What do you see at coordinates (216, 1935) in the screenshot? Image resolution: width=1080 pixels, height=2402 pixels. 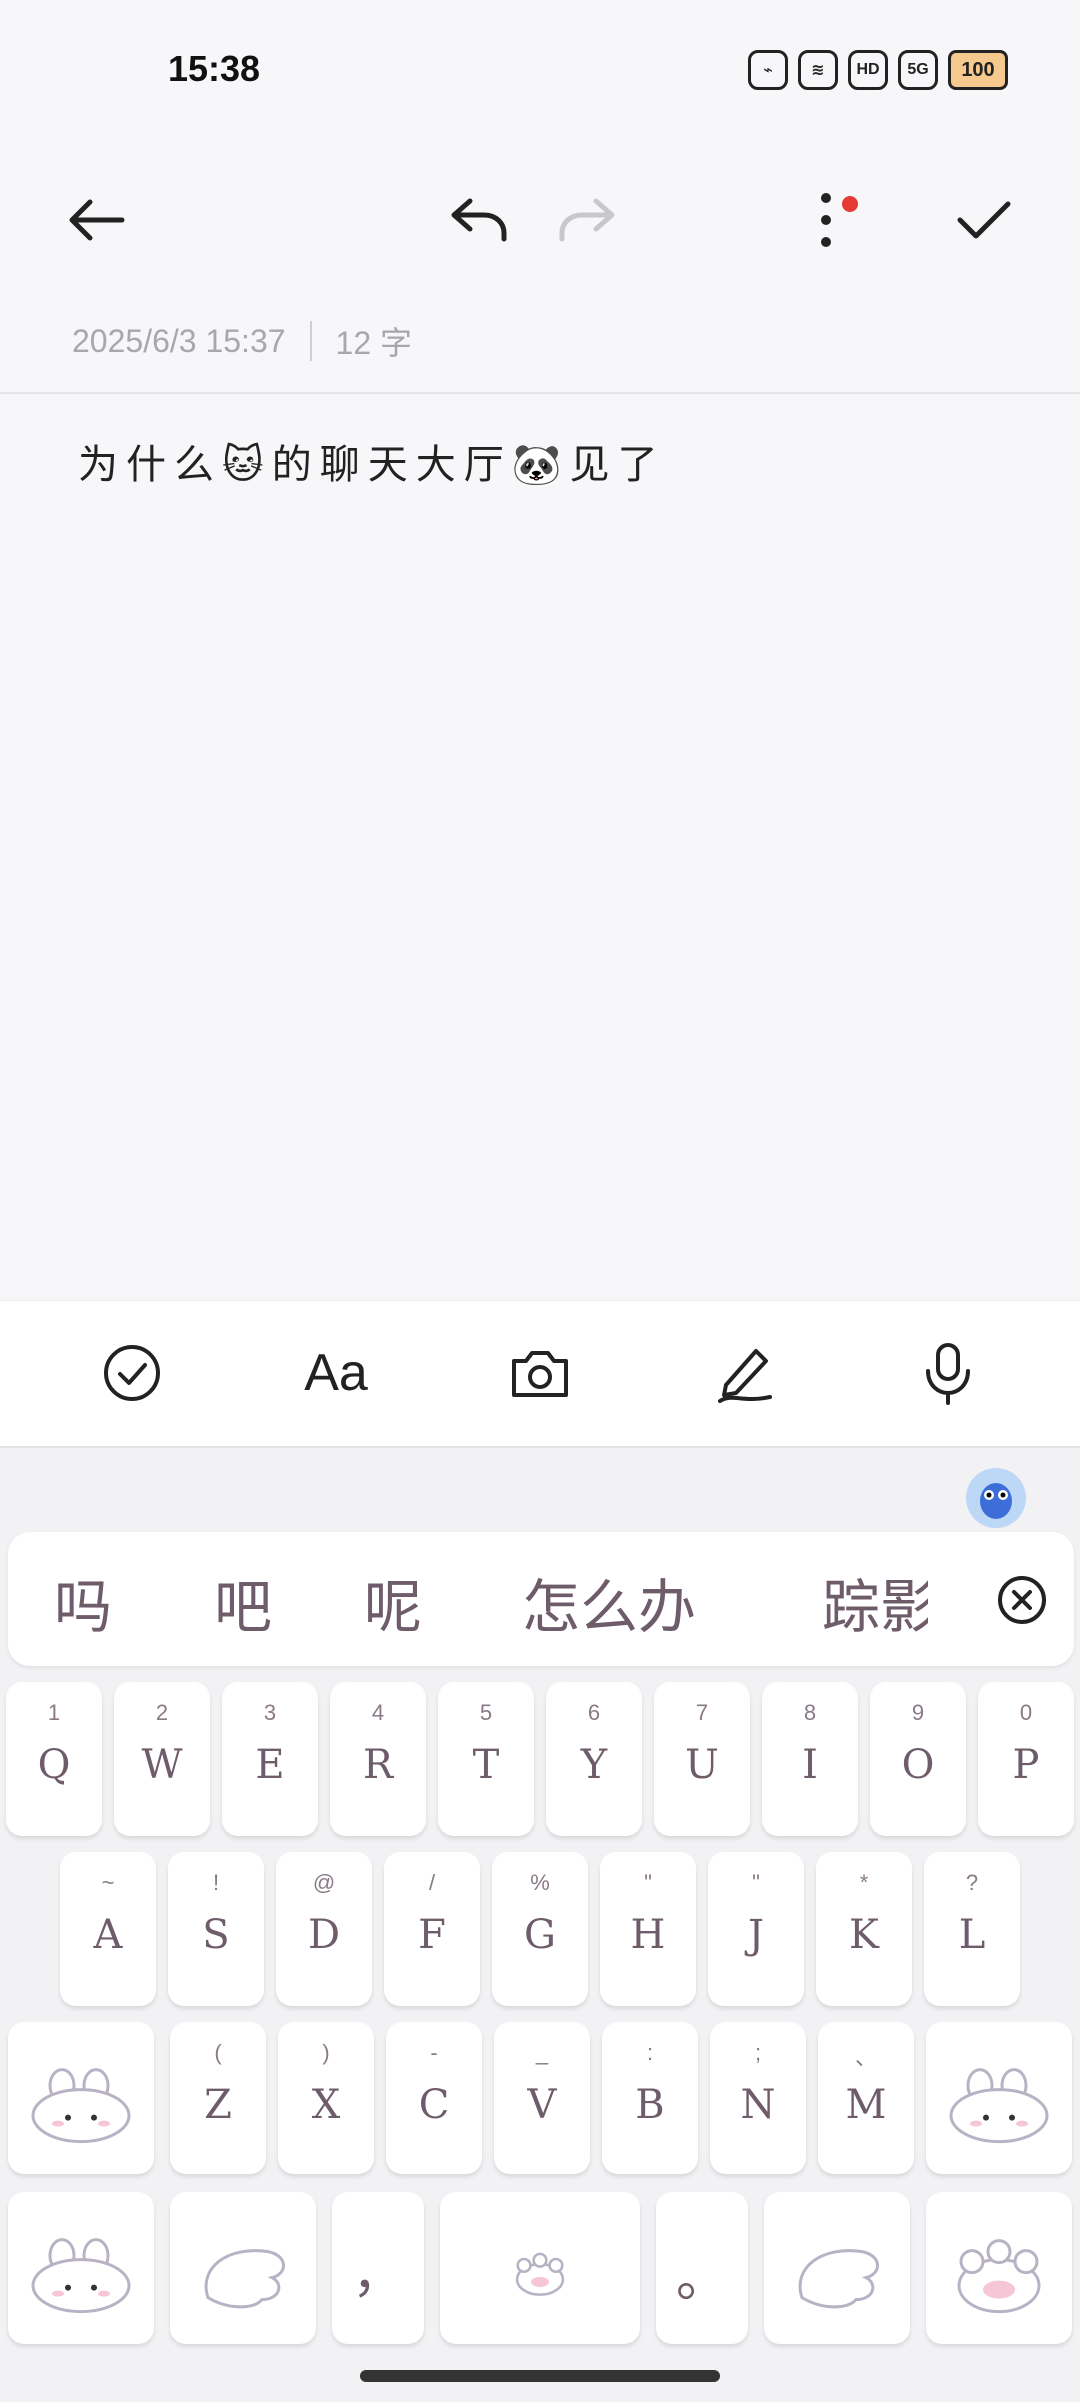 I see `key-label: S` at bounding box center [216, 1935].